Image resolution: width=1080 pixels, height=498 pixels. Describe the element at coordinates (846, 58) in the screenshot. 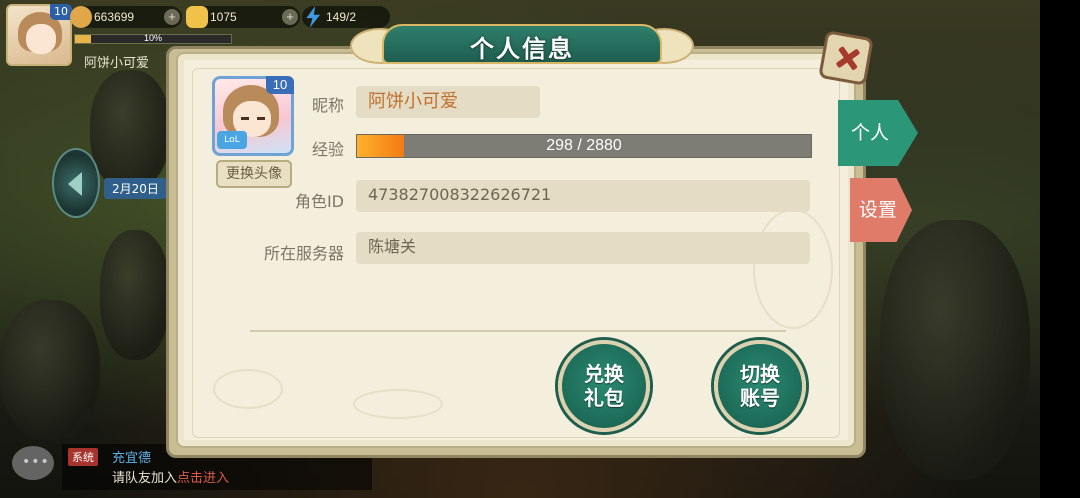

I see `close-button` at that location.